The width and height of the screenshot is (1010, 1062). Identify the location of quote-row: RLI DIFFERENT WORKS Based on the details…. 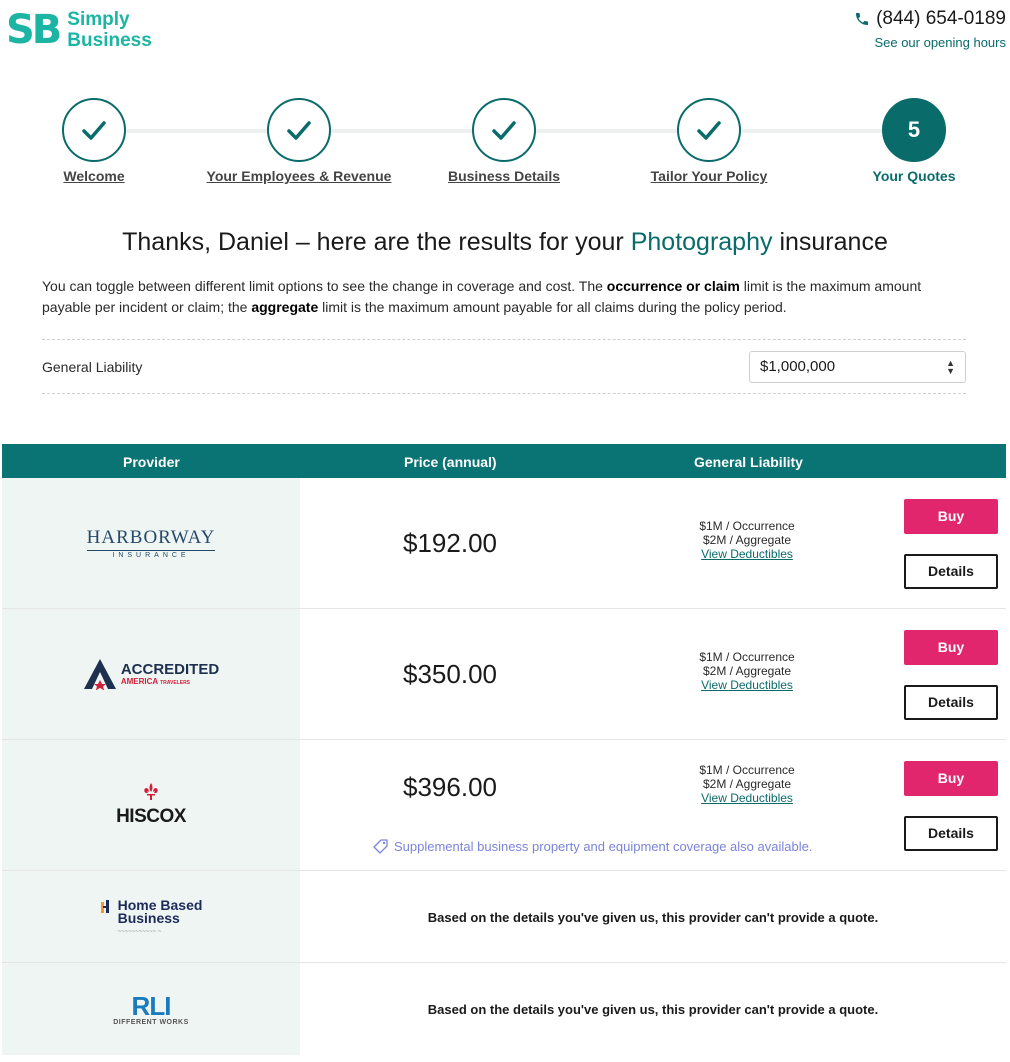
(504, 1009).